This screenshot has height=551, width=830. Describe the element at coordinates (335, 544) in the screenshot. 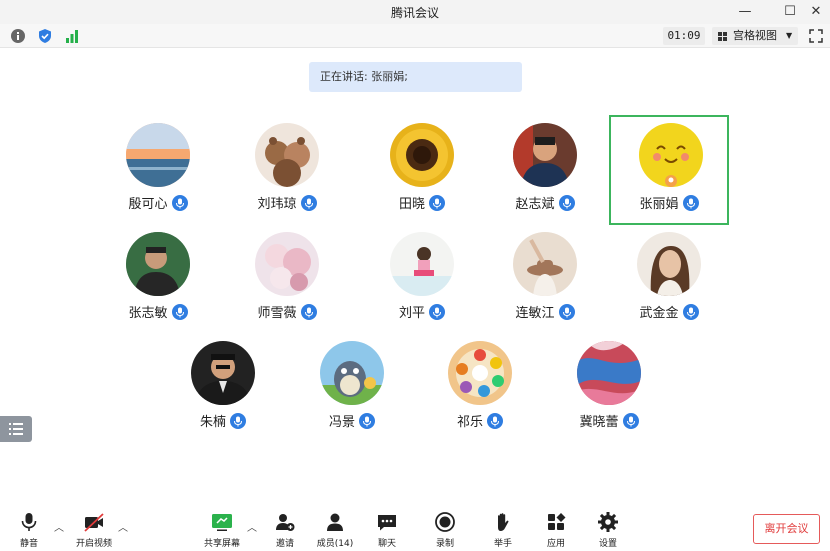

I see `members-label: 成员(14)` at that location.